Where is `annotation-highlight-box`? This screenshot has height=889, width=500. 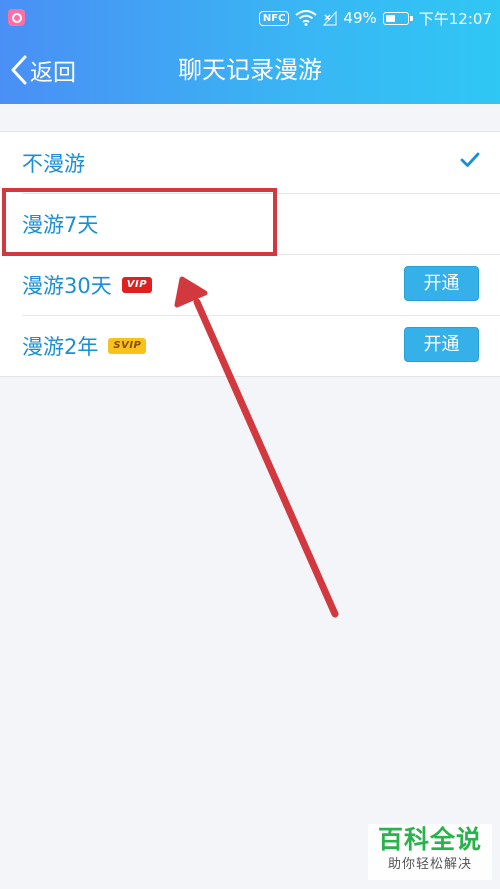 annotation-highlight-box is located at coordinates (139, 222).